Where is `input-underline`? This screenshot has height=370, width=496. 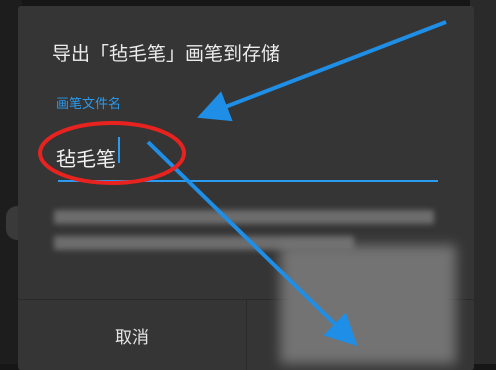 input-underline is located at coordinates (248, 181).